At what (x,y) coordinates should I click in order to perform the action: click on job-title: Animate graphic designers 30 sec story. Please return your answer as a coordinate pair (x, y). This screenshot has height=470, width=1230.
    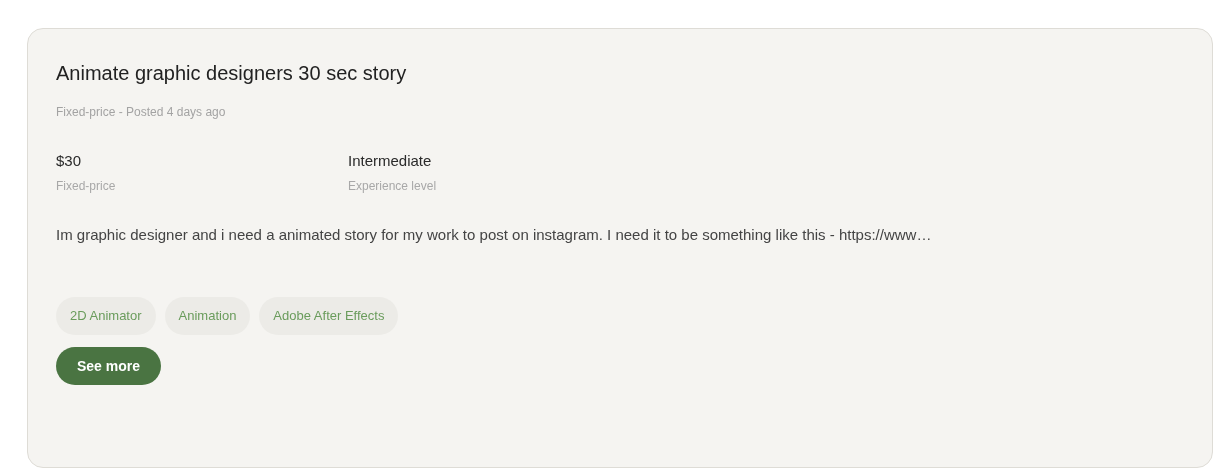
    Looking at the image, I should click on (232, 73).